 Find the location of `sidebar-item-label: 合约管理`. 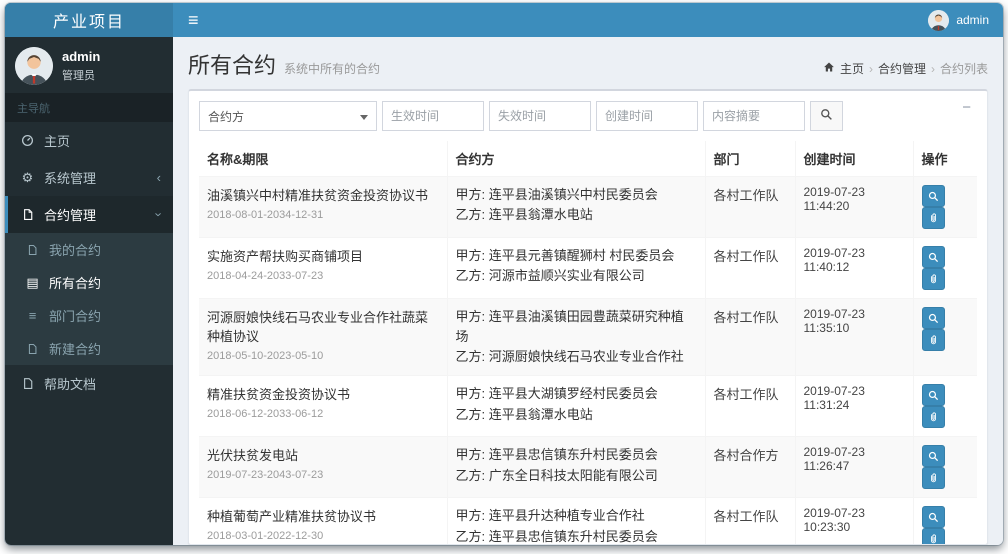

sidebar-item-label: 合约管理 is located at coordinates (70, 215).